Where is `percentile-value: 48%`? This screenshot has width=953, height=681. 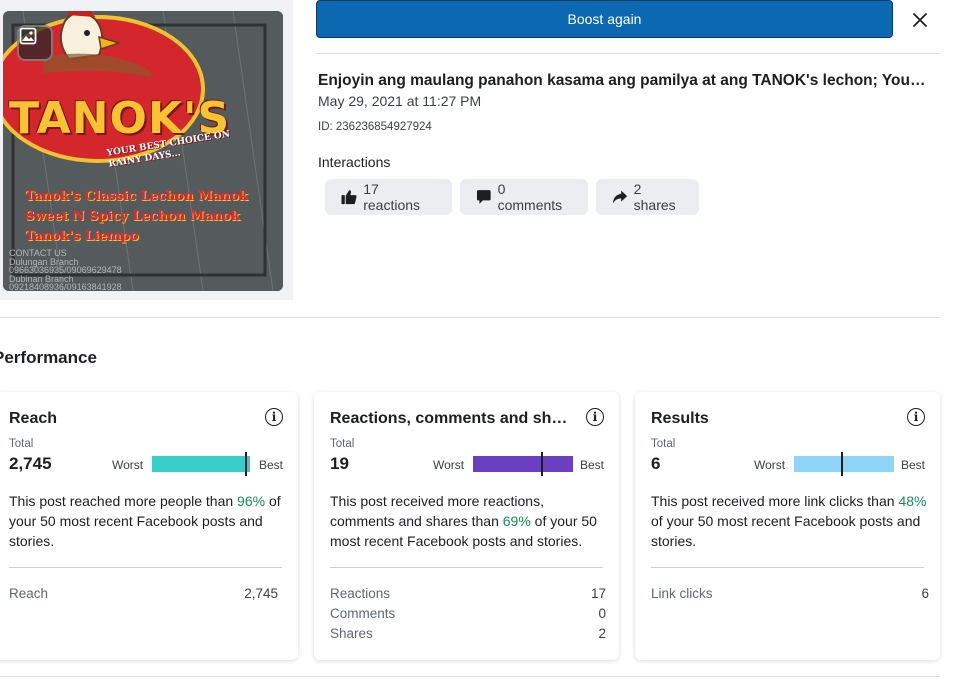
percentile-value: 48% is located at coordinates (912, 501).